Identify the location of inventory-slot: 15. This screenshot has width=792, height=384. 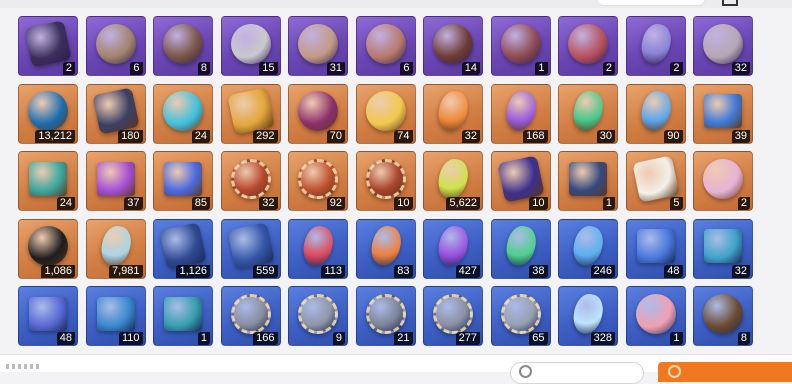
(250, 46).